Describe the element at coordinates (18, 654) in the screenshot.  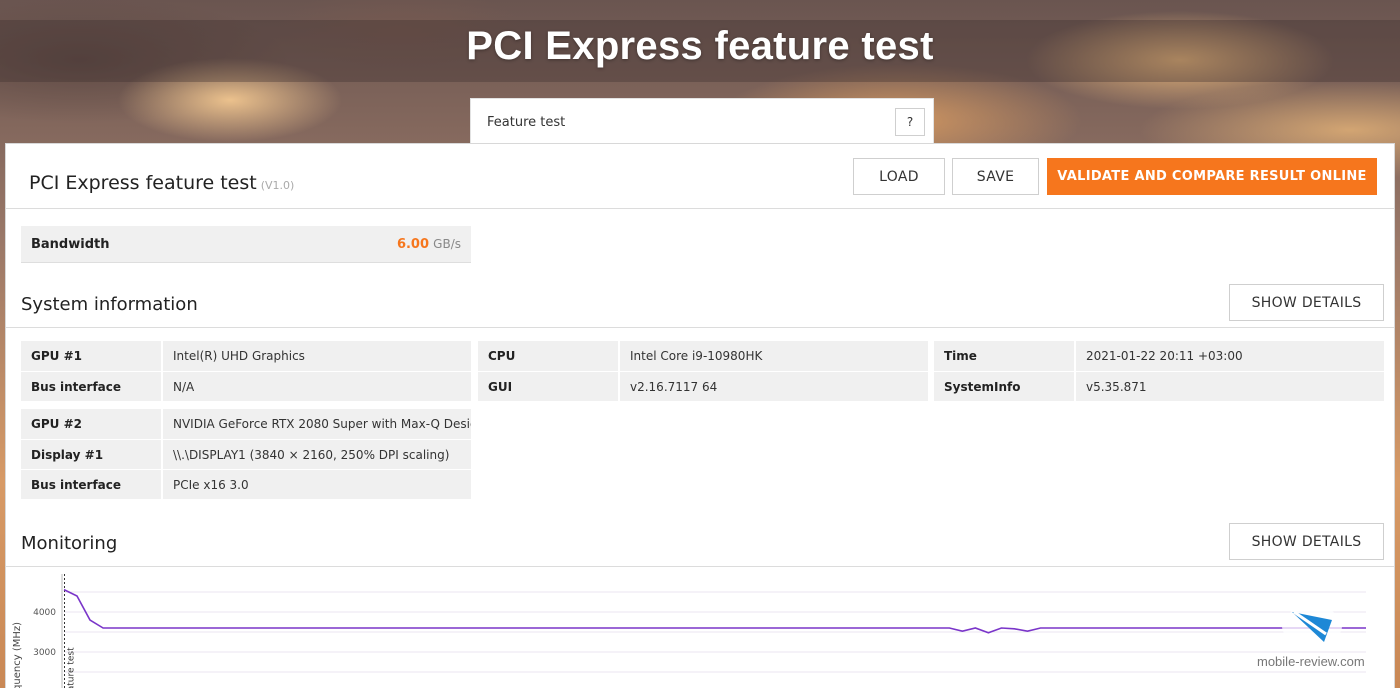
I see `y-axis-label: equency (MHz)` at that location.